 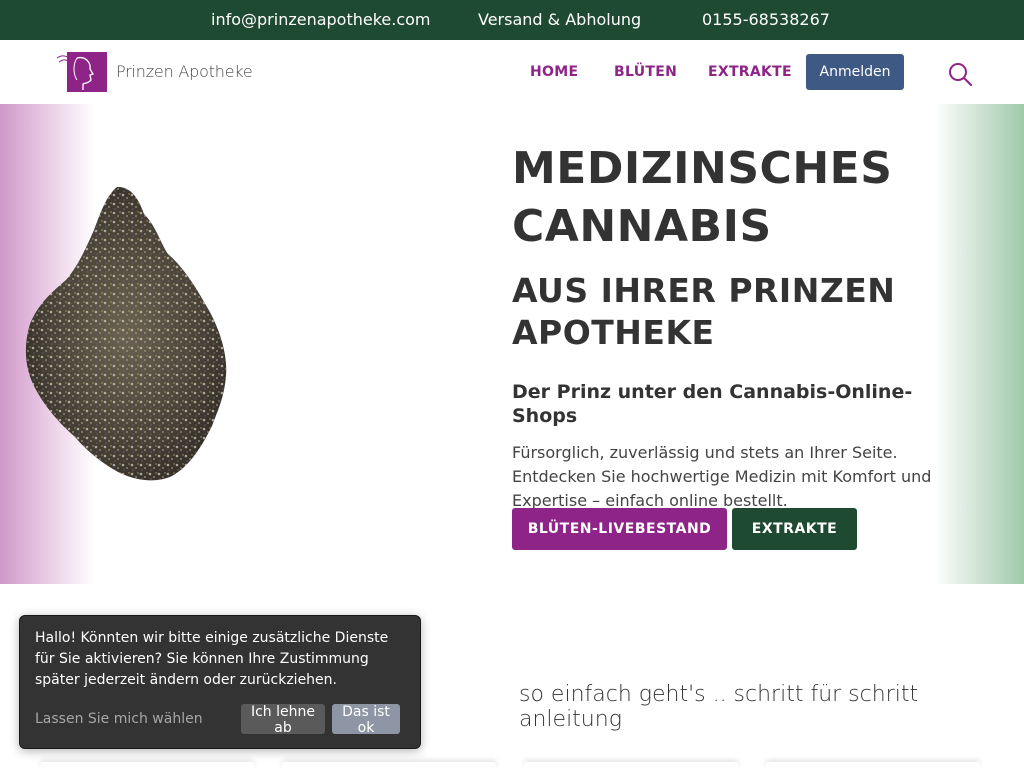 What do you see at coordinates (702, 168) in the screenshot?
I see `hero-title-line1: MEDIZINSCHES` at bounding box center [702, 168].